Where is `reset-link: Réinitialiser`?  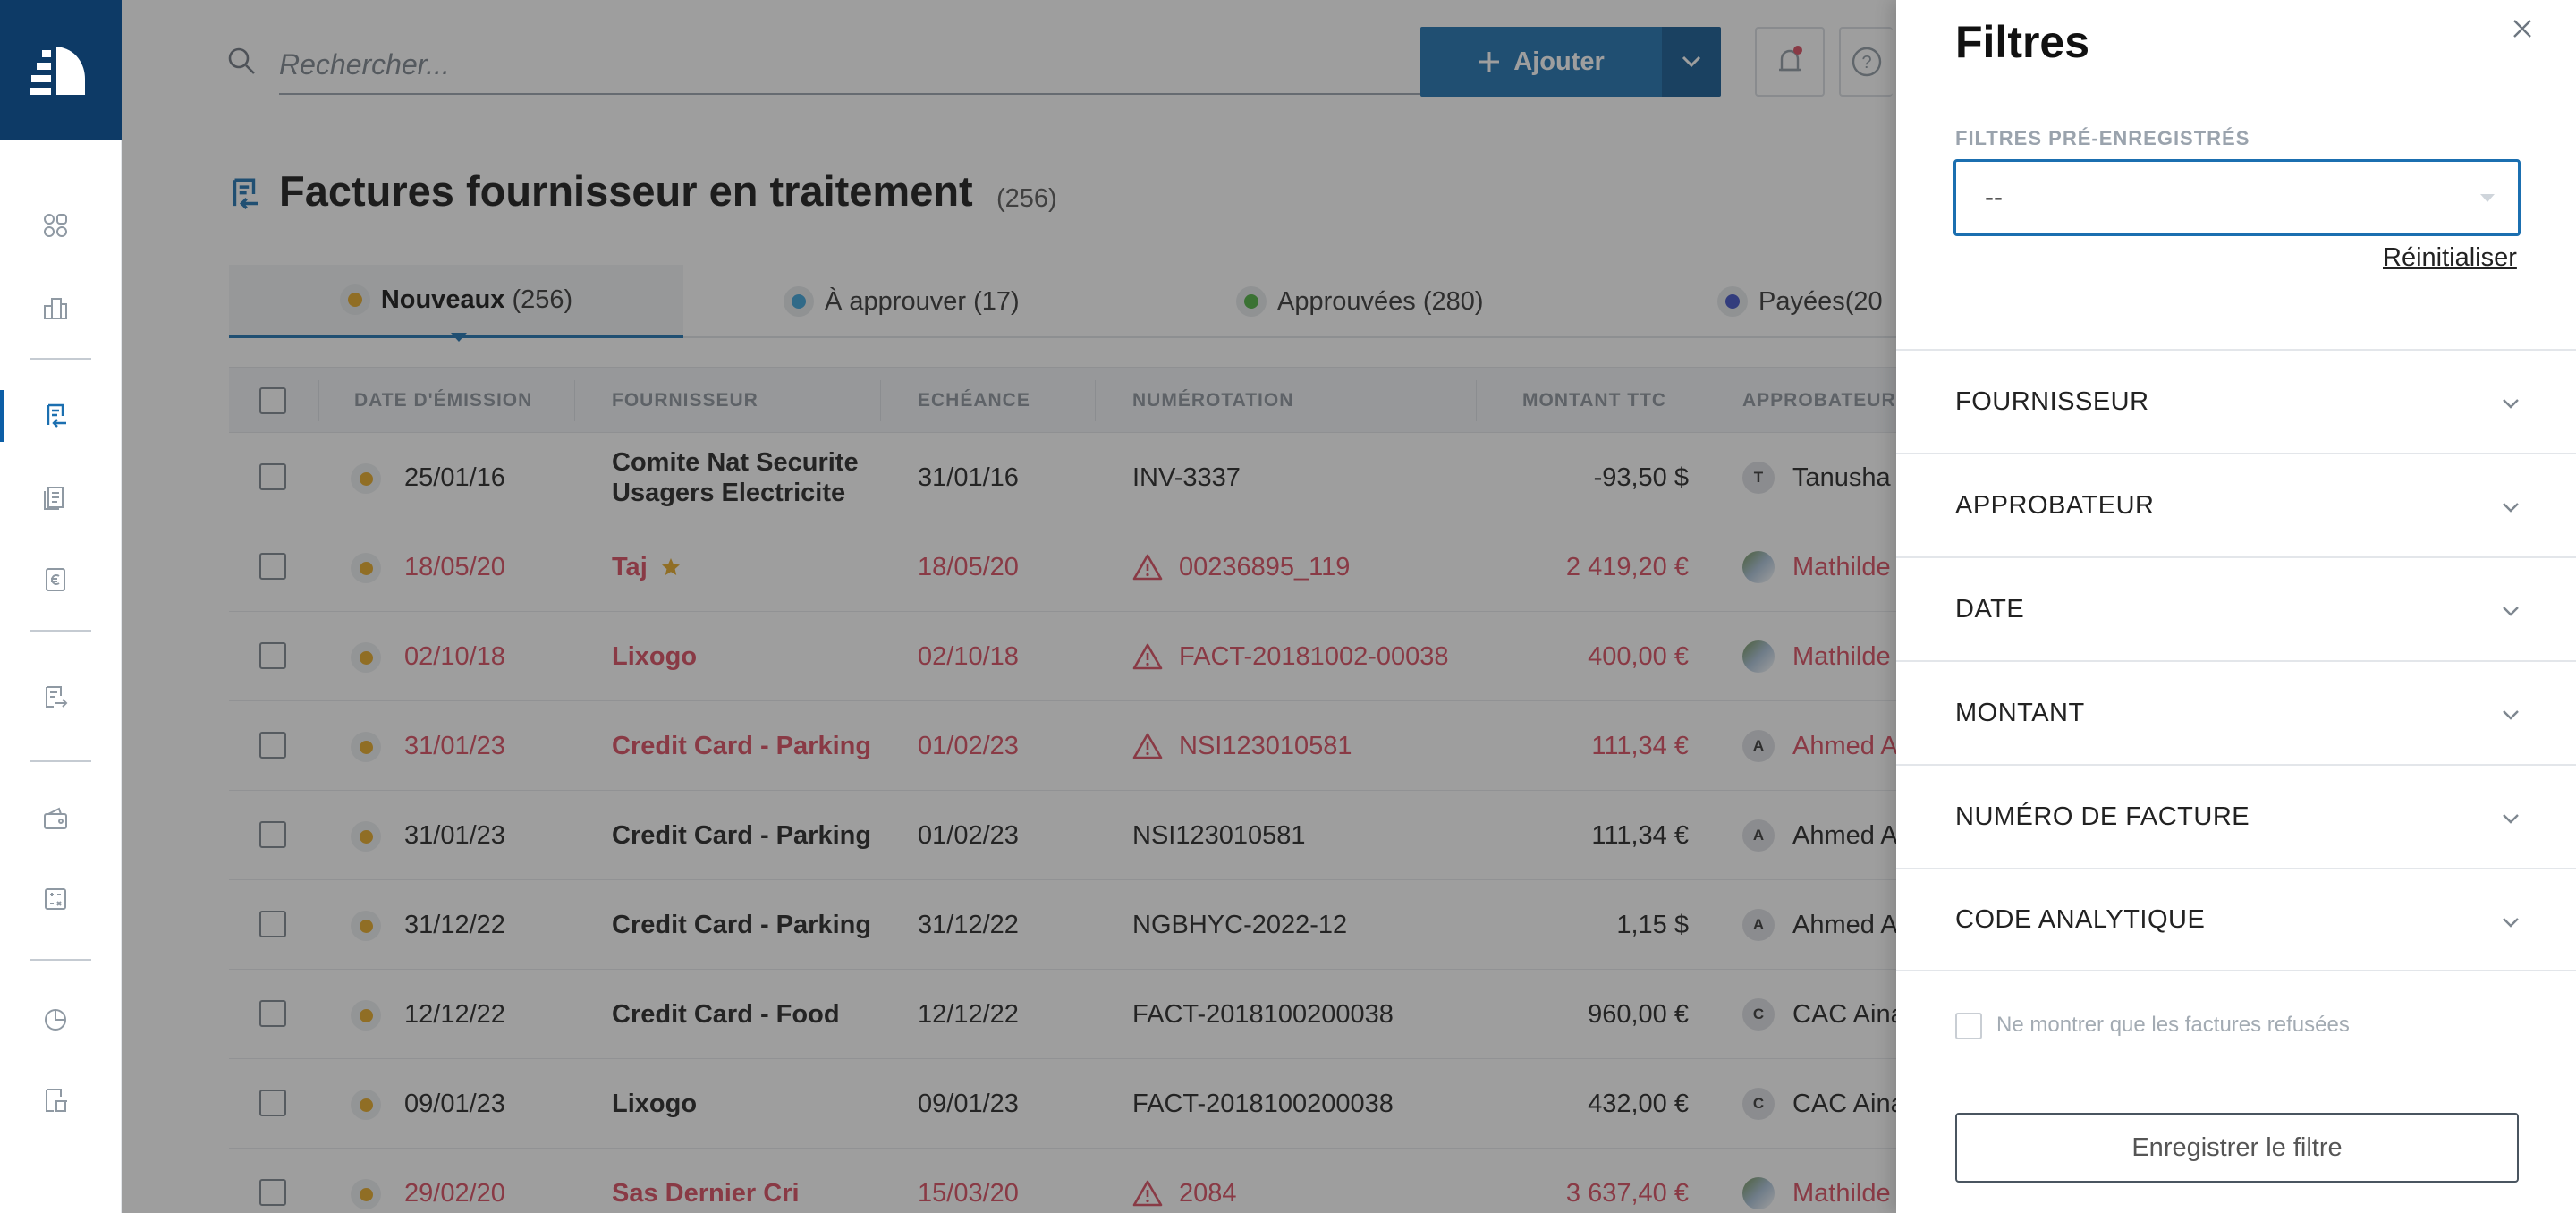
reset-link: Réinitialiser is located at coordinates (2450, 258).